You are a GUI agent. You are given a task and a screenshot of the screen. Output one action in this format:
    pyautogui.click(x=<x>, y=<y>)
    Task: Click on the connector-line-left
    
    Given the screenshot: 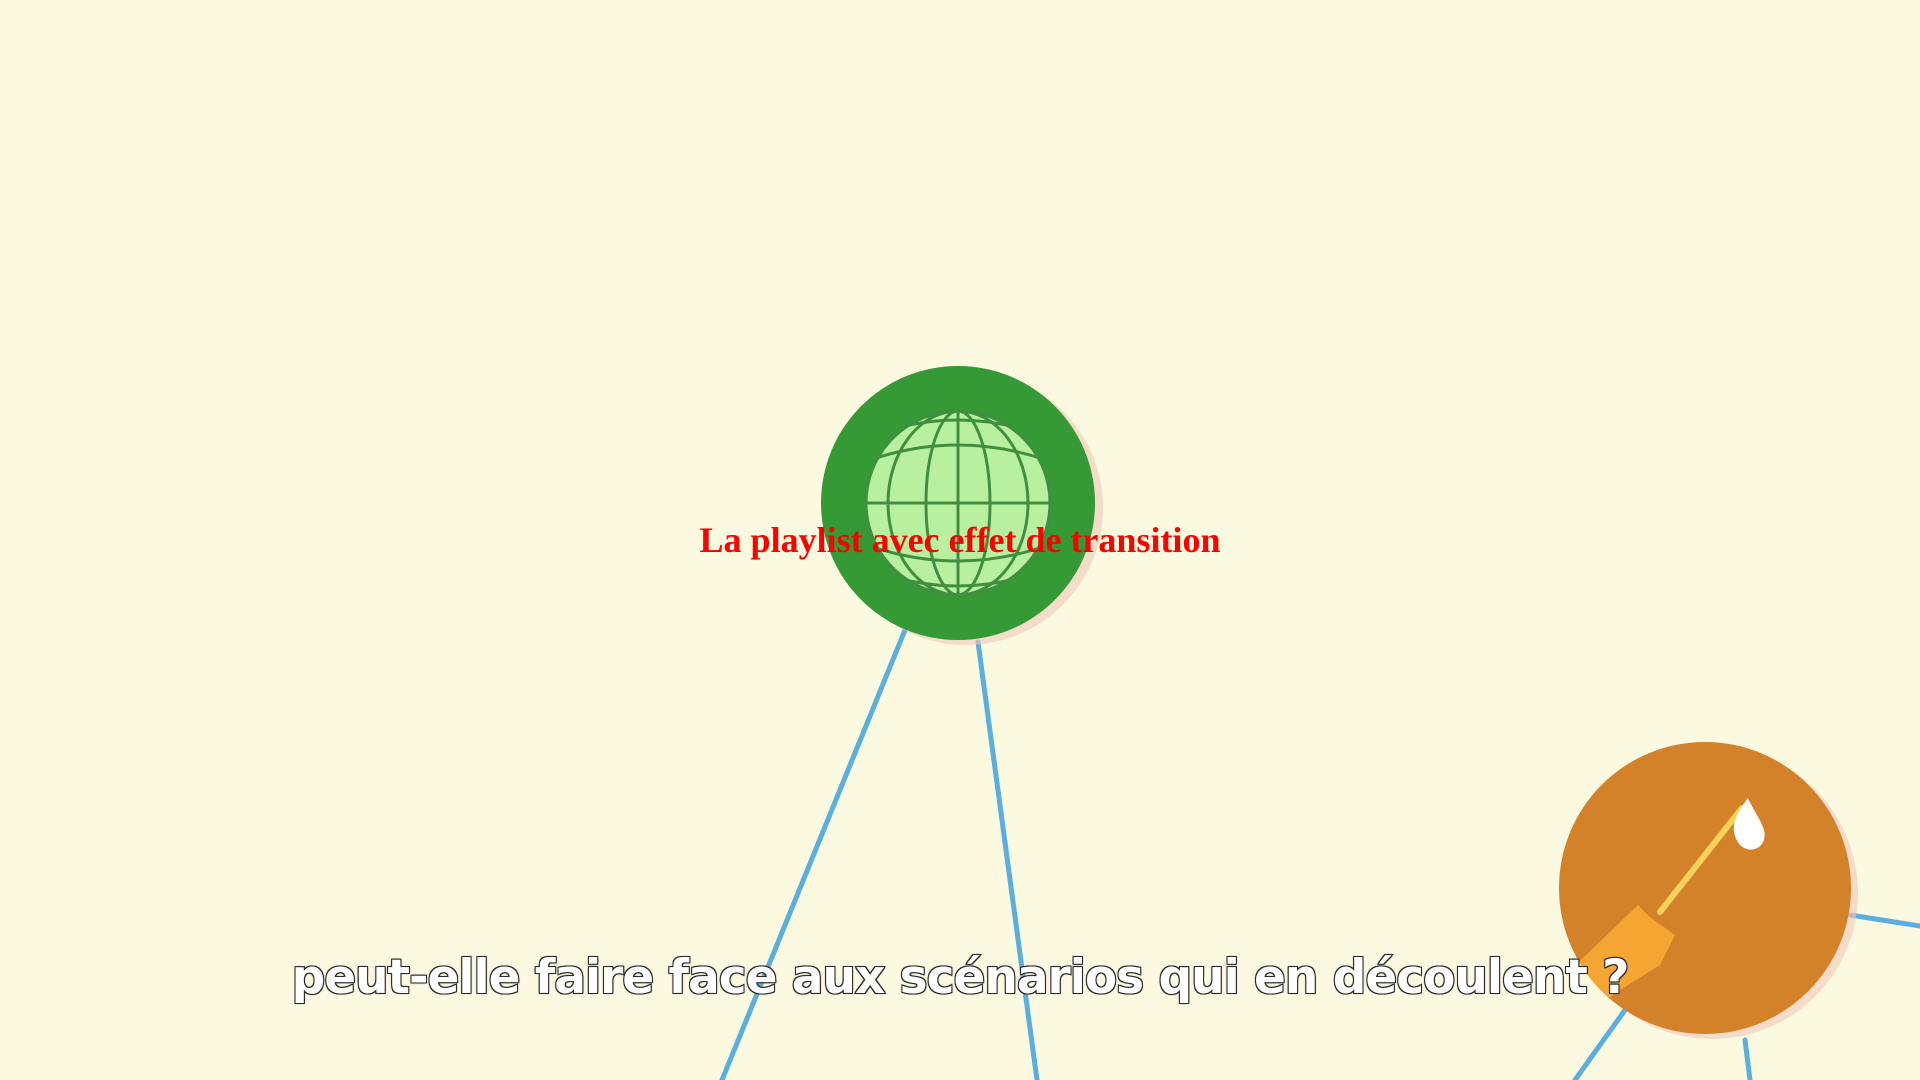 What is the action you would take?
    pyautogui.click(x=813, y=853)
    